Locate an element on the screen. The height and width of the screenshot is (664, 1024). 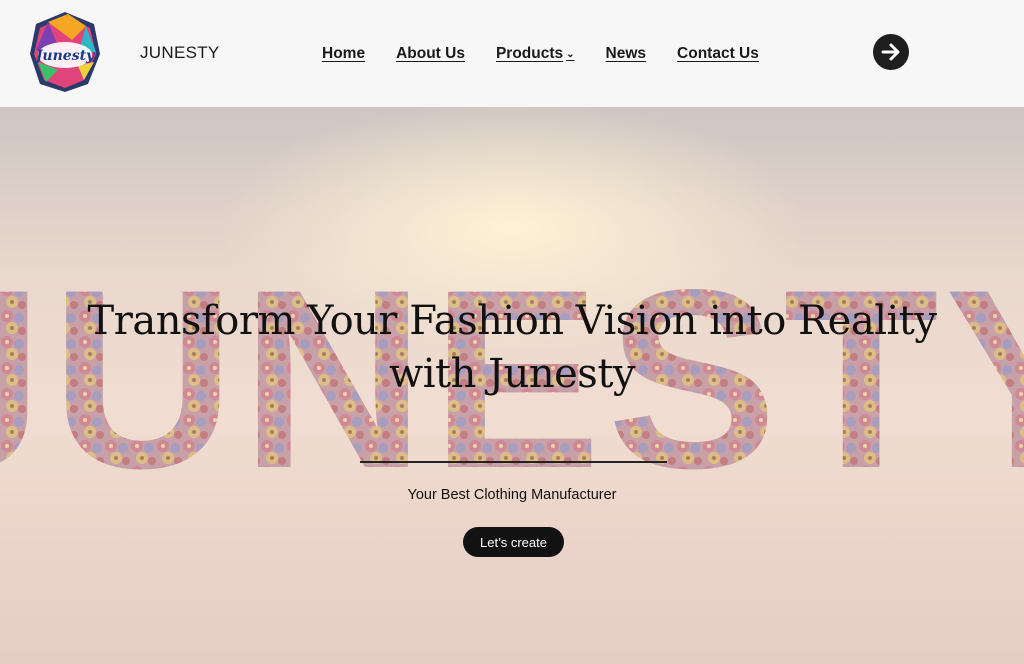
nav-about-us-label: About Us is located at coordinates (430, 53).